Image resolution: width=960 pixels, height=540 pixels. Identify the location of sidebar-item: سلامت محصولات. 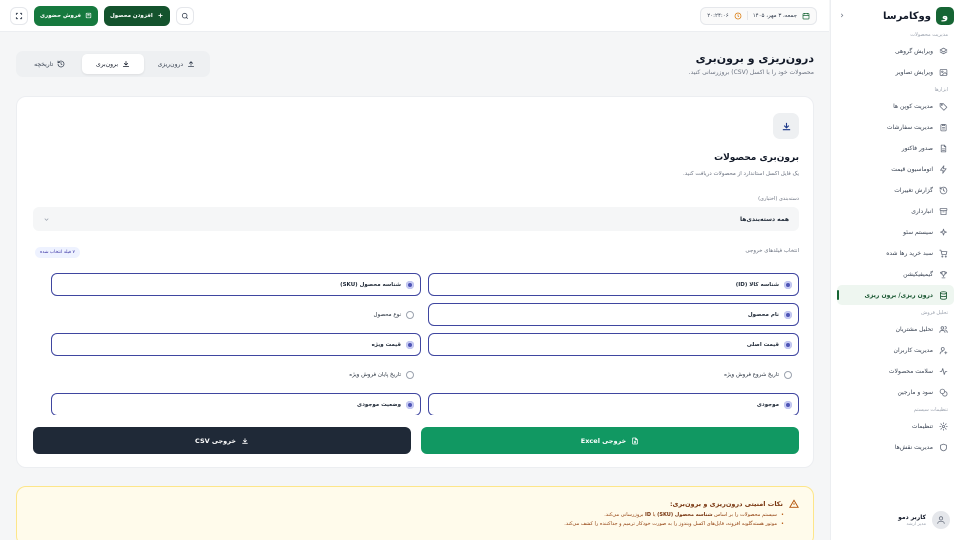
(895, 371).